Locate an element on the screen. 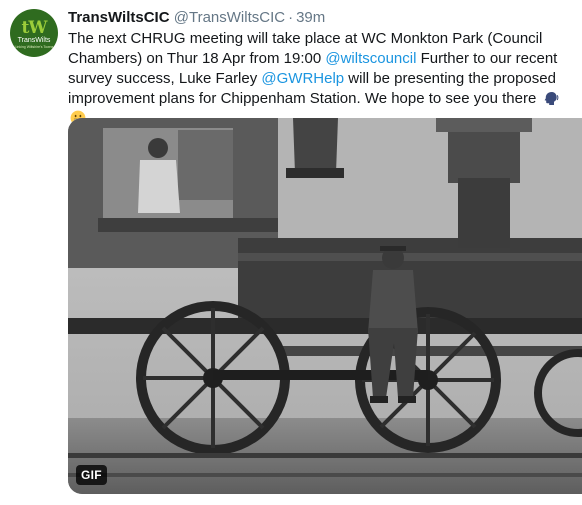 The height and width of the screenshot is (505, 582). display-name: TransWiltsCIC is located at coordinates (119, 17).